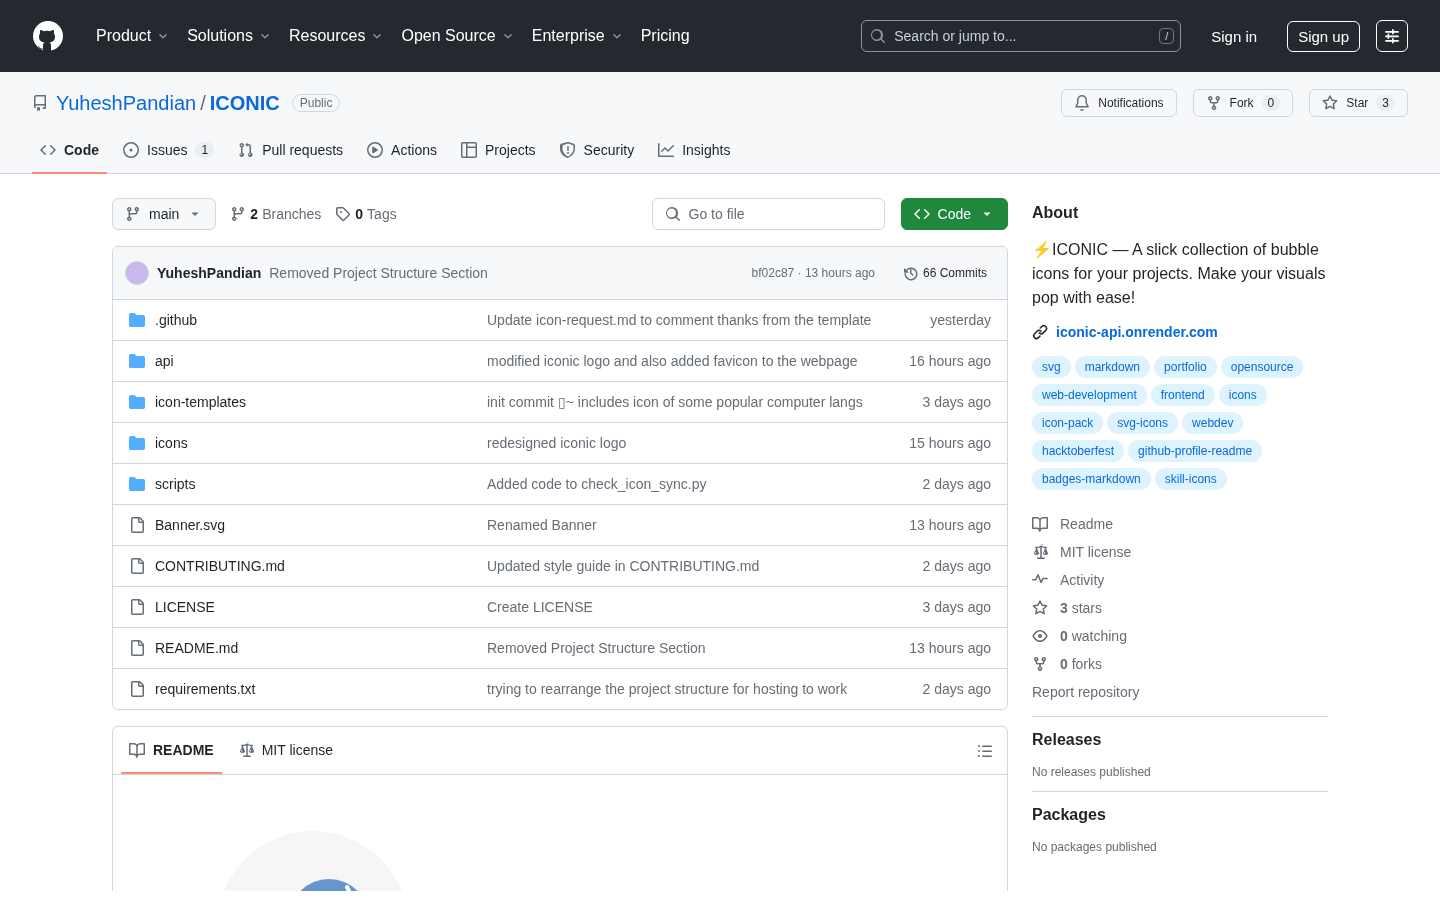 This screenshot has height=900, width=1440. What do you see at coordinates (665, 36) in the screenshot?
I see `nav-menu-item: Pricing` at bounding box center [665, 36].